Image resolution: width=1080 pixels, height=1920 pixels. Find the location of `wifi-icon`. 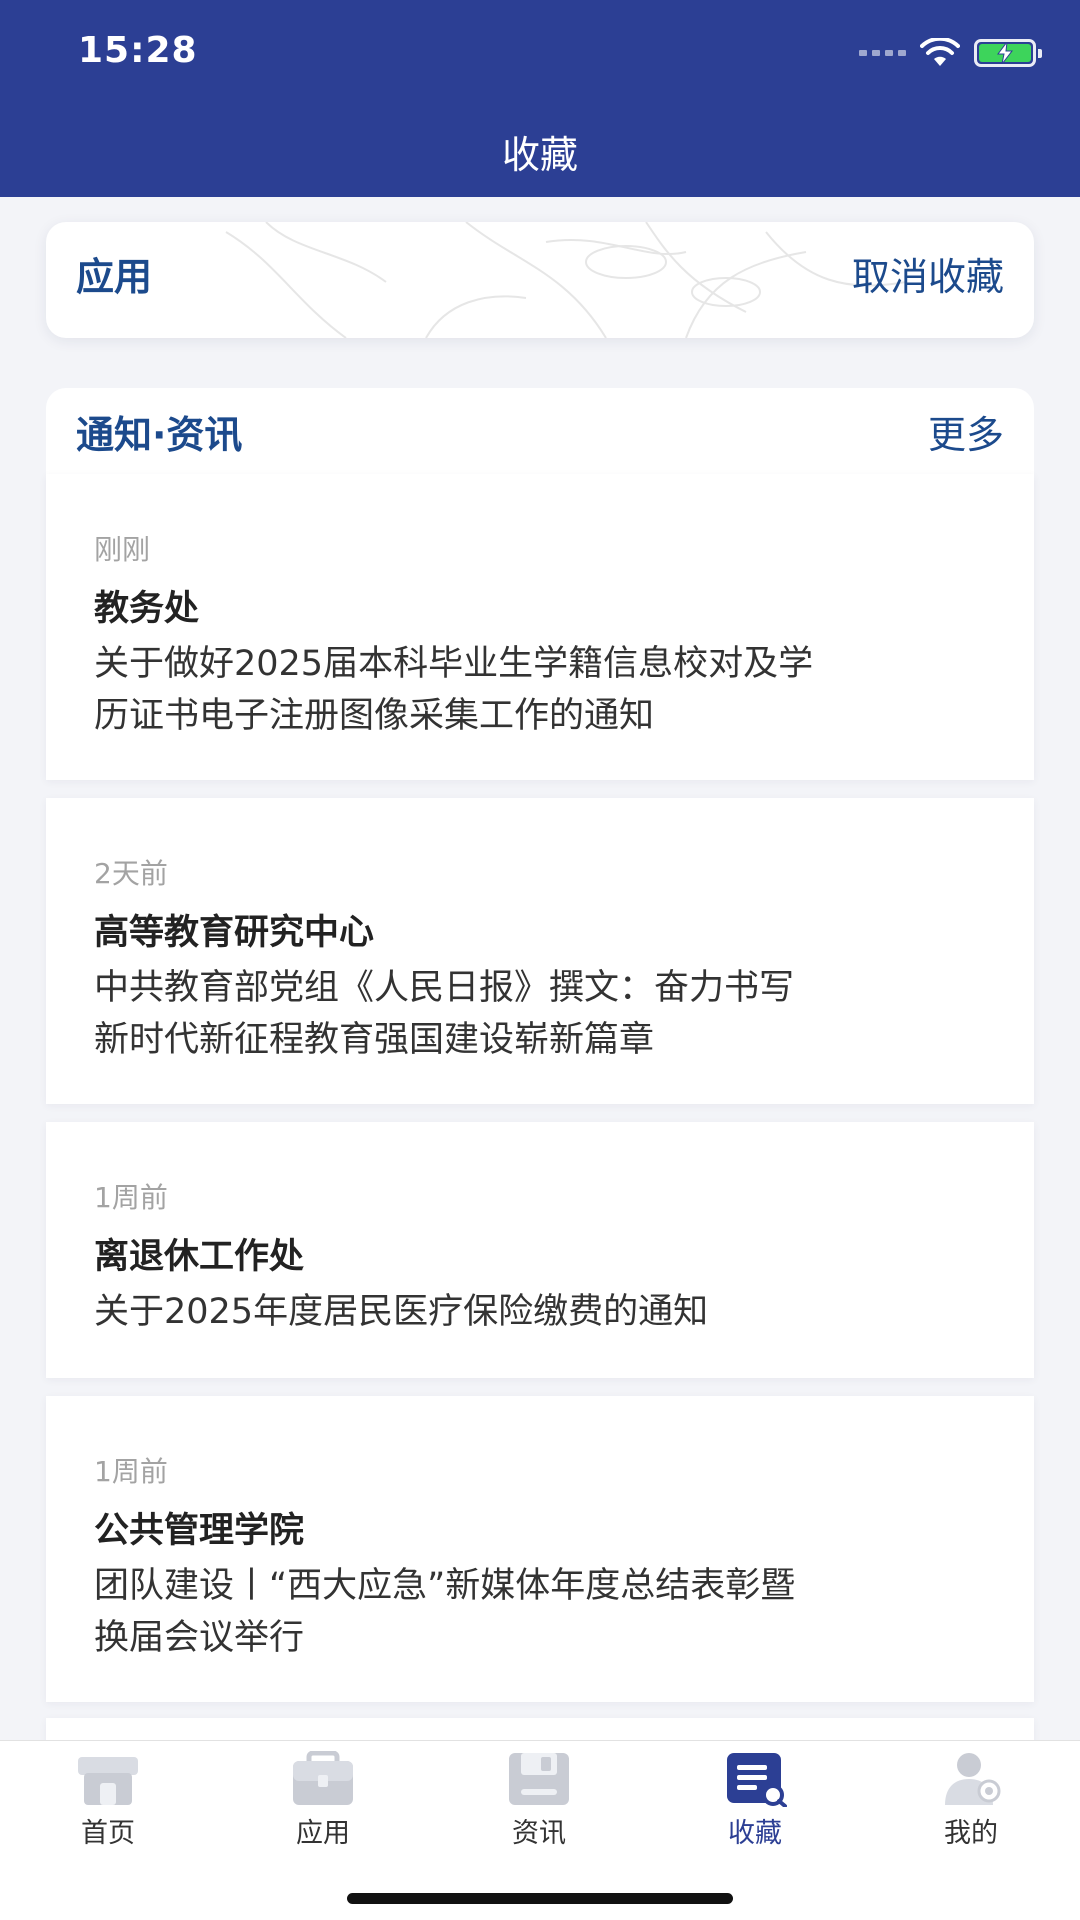

wifi-icon is located at coordinates (940, 52).